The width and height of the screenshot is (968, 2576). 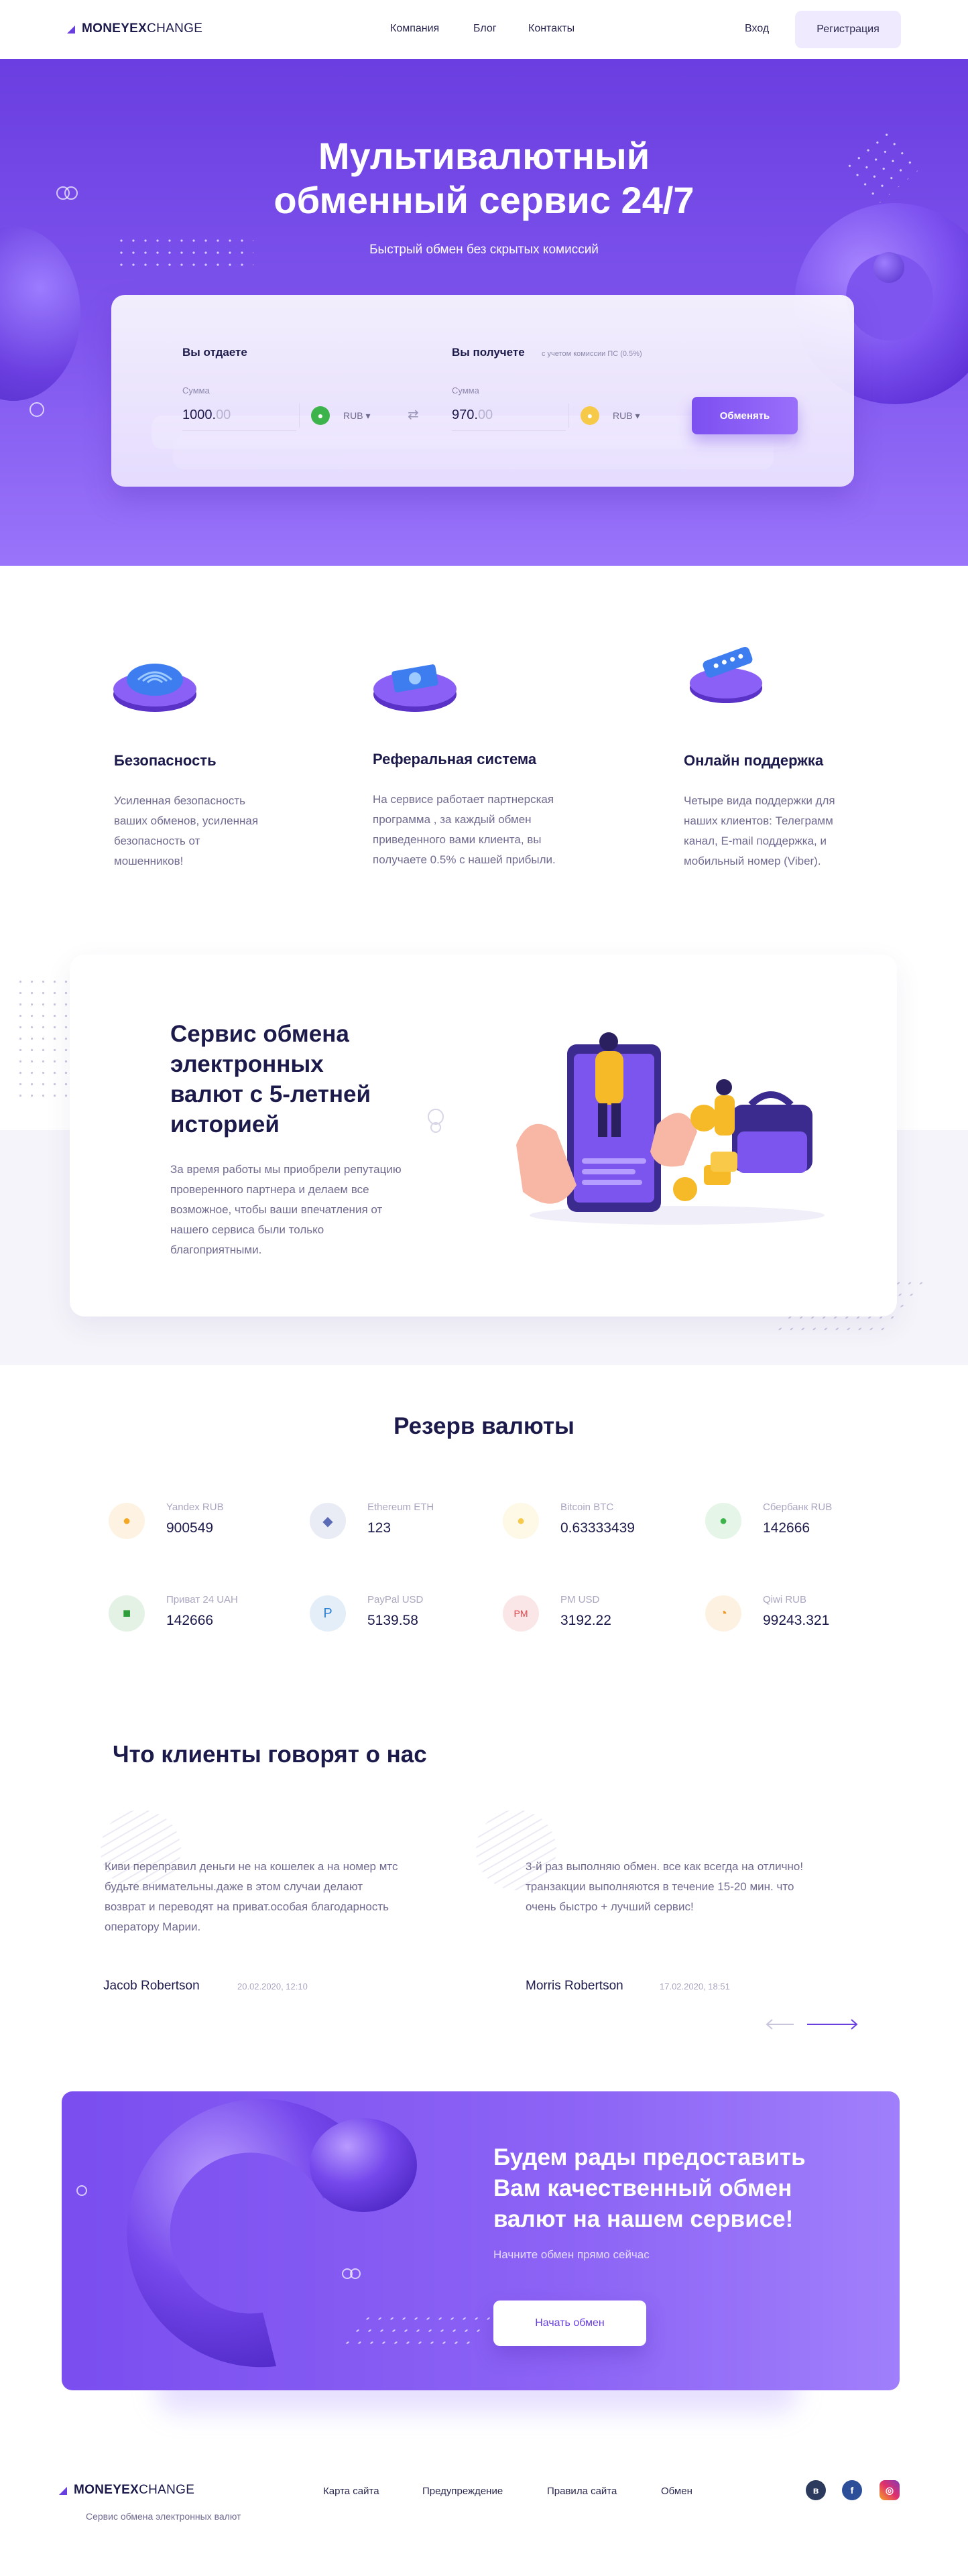 What do you see at coordinates (328, 1614) in the screenshot?
I see `paypal-icon: P` at bounding box center [328, 1614].